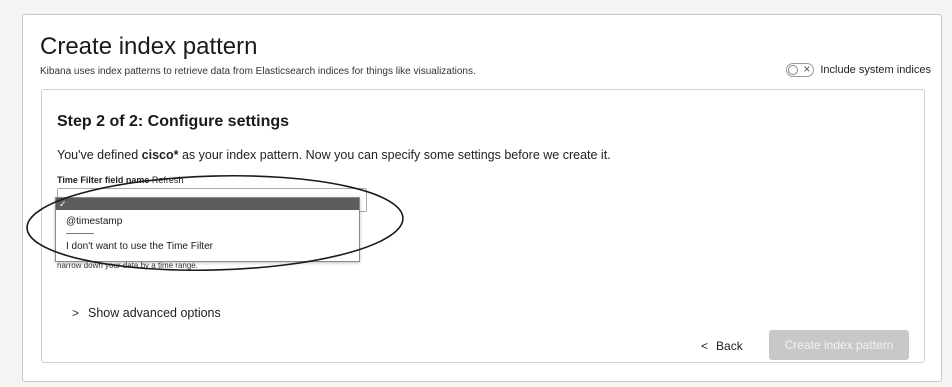  Describe the element at coordinates (149, 46) in the screenshot. I see `page-title: Create index pattern` at that location.